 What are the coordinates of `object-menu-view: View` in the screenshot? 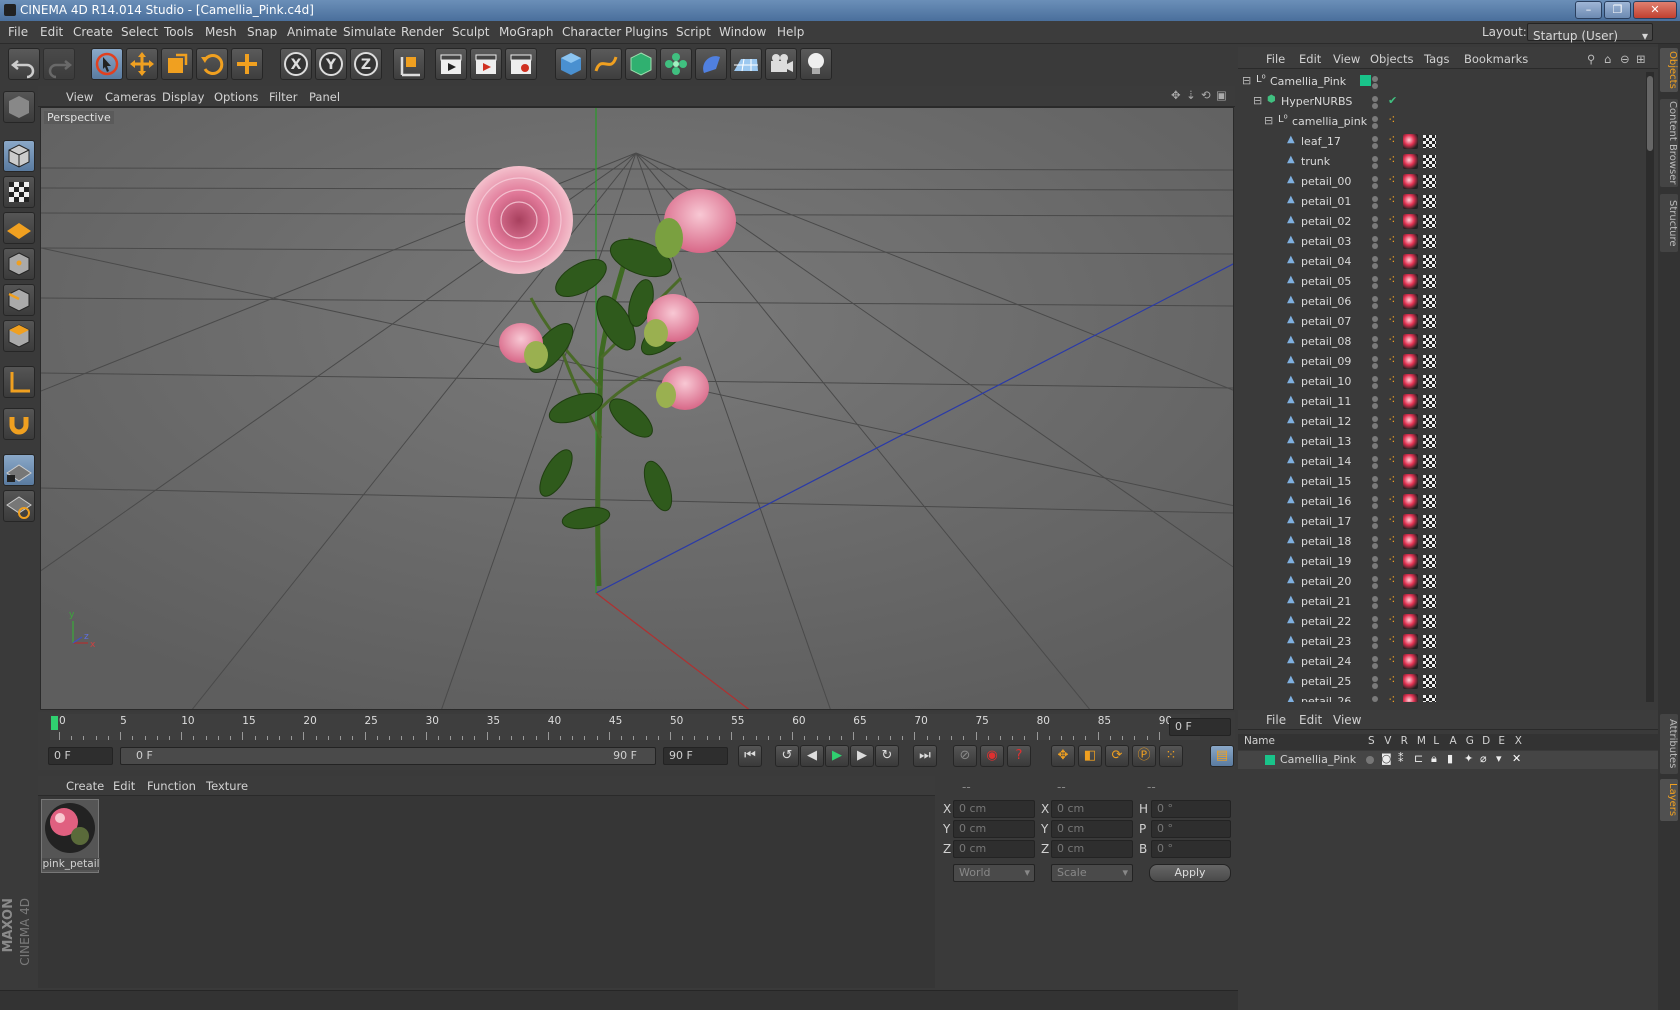 It's located at (1346, 59).